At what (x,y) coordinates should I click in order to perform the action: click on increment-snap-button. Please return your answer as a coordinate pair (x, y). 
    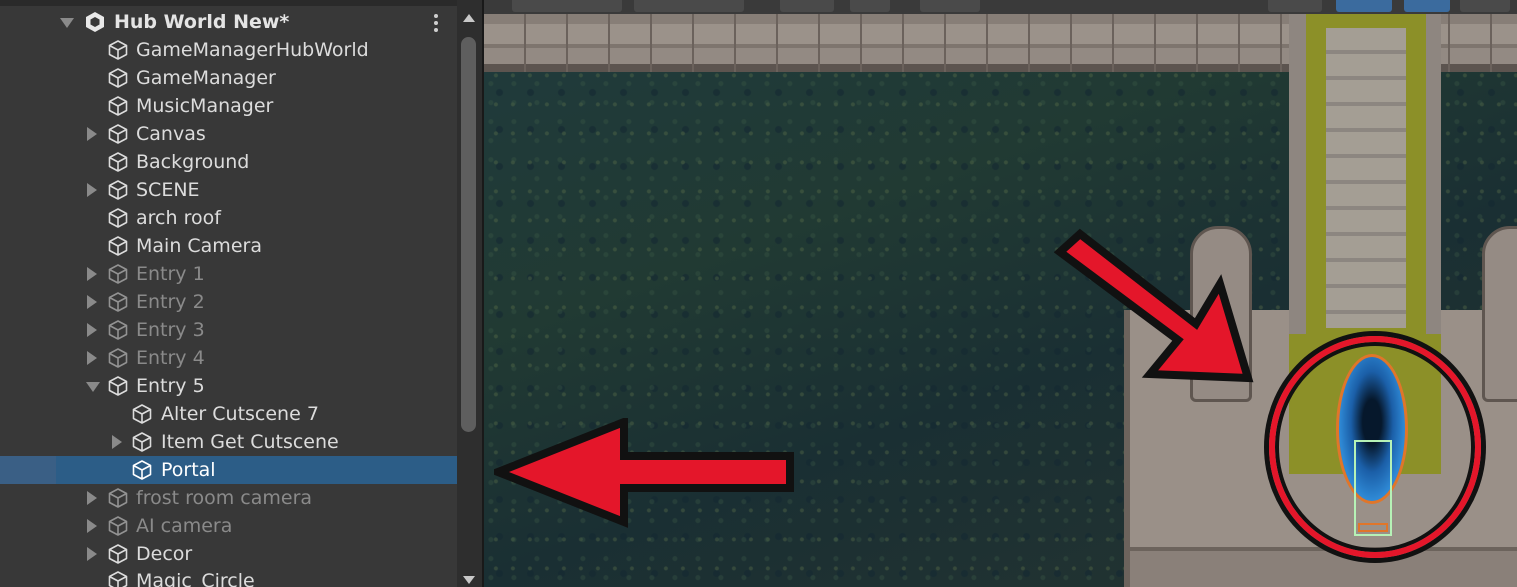
    Looking at the image, I should click on (870, 6).